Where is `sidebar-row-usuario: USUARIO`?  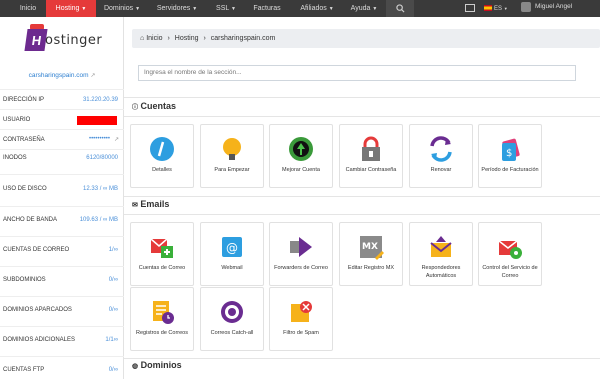
sidebar-row-usuario: USUARIO is located at coordinates (62, 119).